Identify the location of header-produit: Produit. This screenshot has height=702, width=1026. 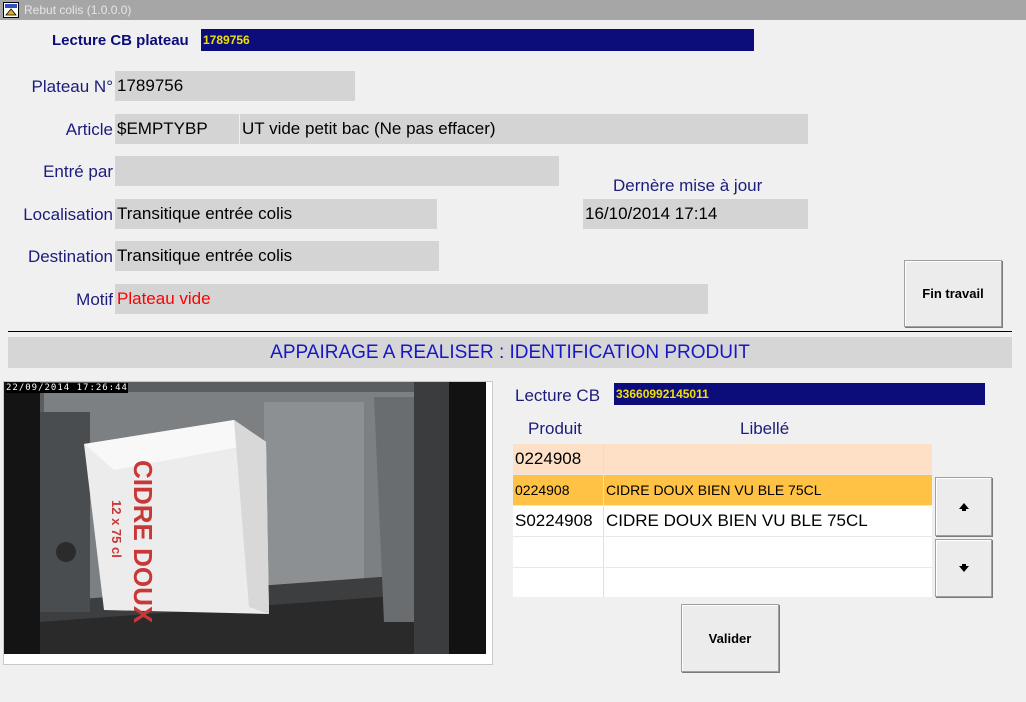
(555, 428).